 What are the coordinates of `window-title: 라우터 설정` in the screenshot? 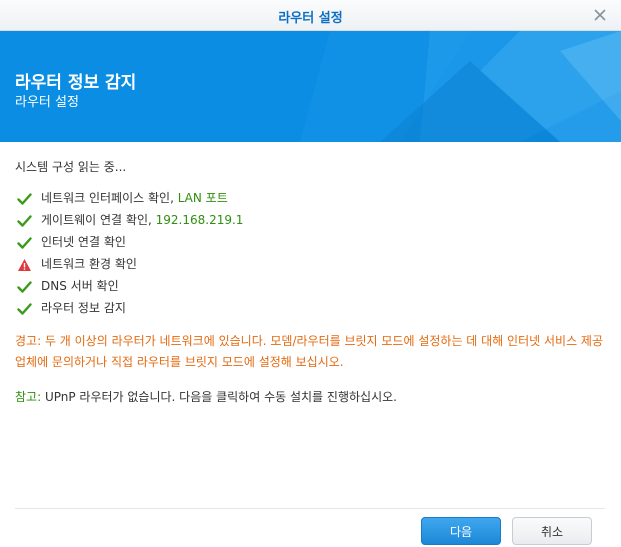 It's located at (310, 18).